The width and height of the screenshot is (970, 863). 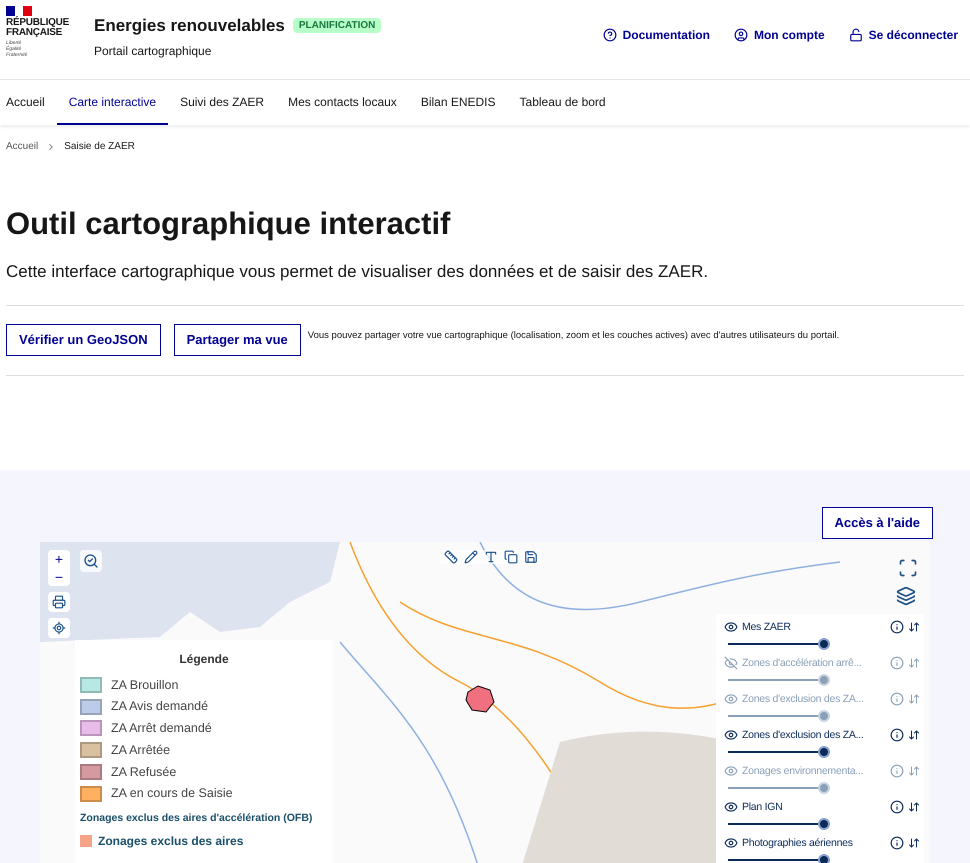 What do you see at coordinates (797, 843) in the screenshot?
I see `layer-name: Photographies aériennes` at bounding box center [797, 843].